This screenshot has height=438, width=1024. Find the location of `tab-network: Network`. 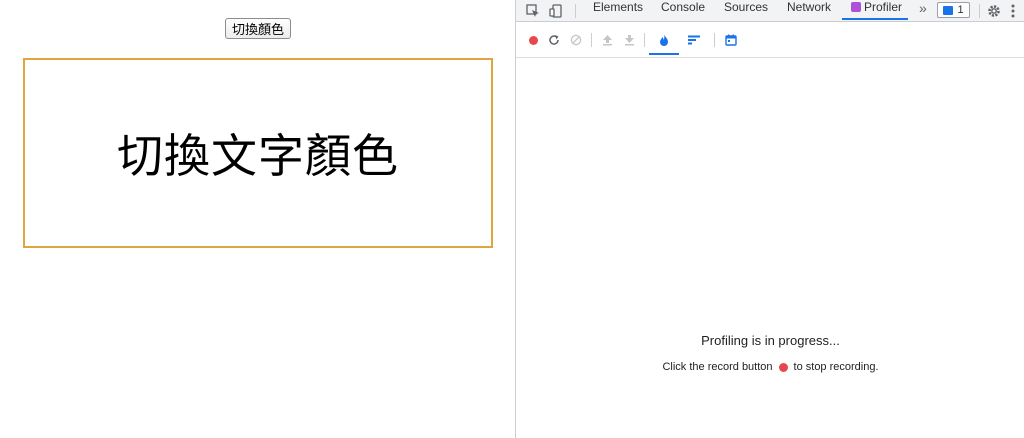

tab-network: Network is located at coordinates (809, 10).